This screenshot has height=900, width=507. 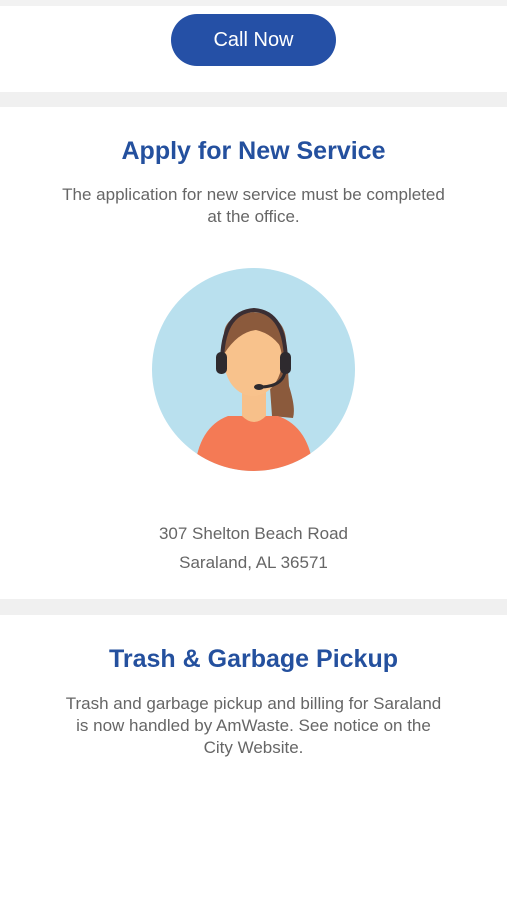 I want to click on address-street: 307 Shelton Beach Road, so click(x=253, y=533).